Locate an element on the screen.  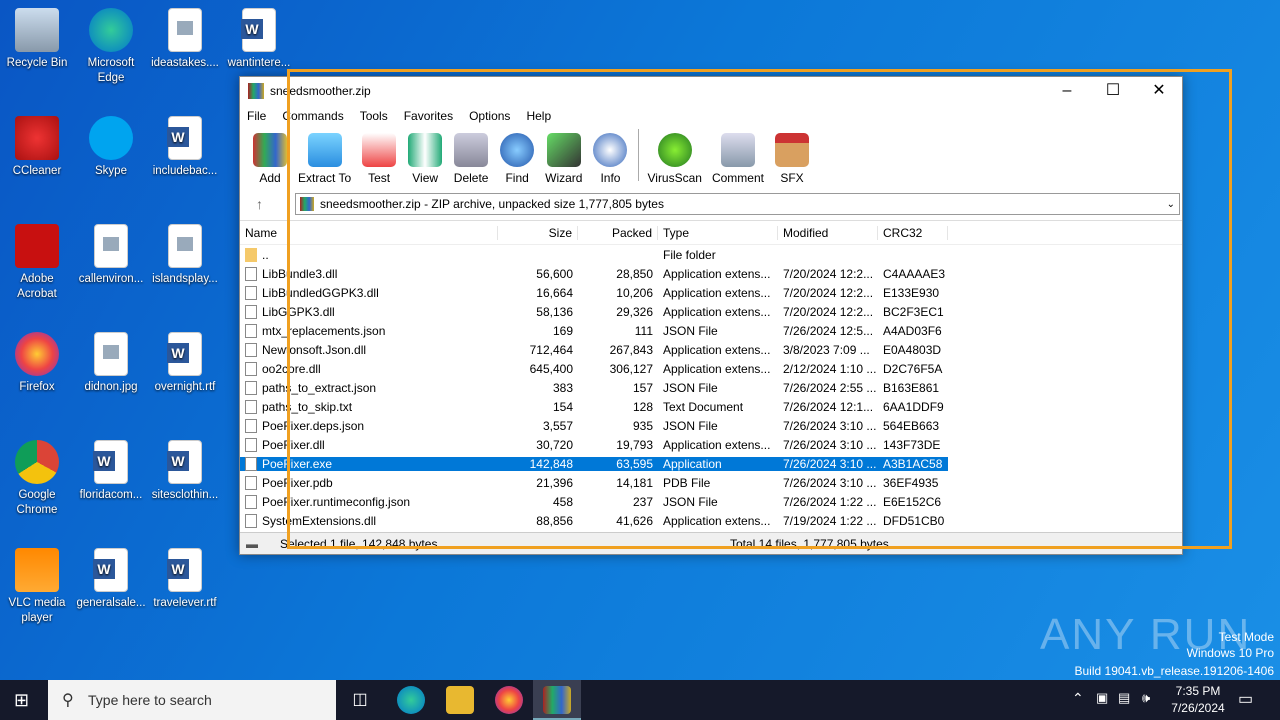
skype-icon is located at coordinates (111, 138).